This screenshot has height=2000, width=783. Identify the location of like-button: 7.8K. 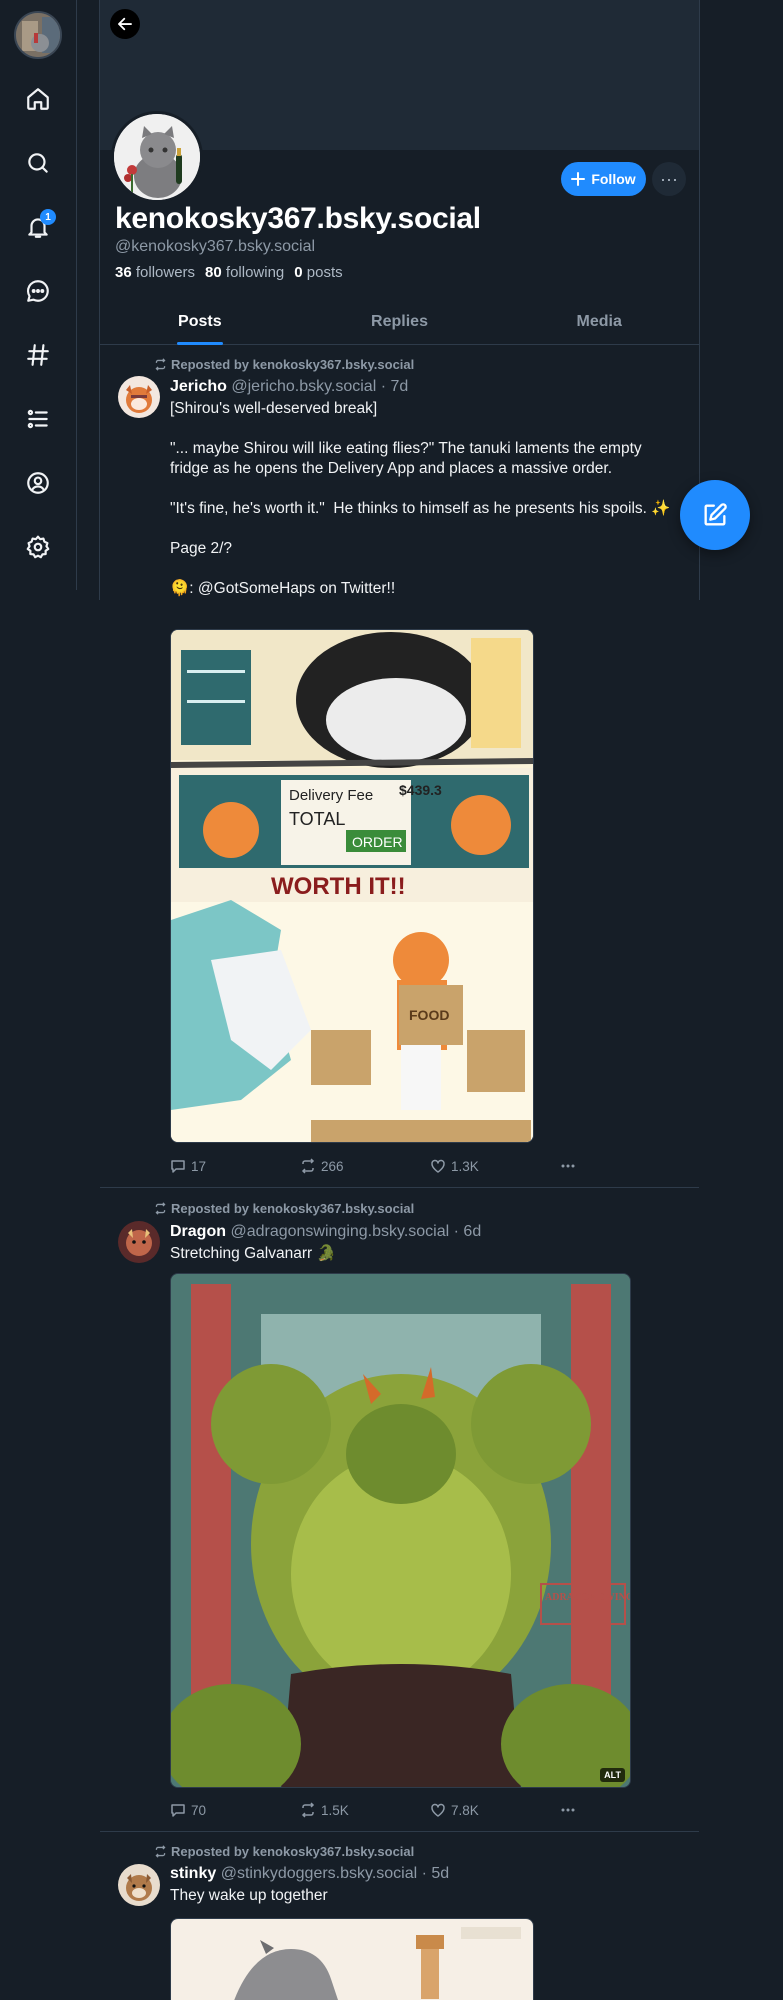
(495, 1810).